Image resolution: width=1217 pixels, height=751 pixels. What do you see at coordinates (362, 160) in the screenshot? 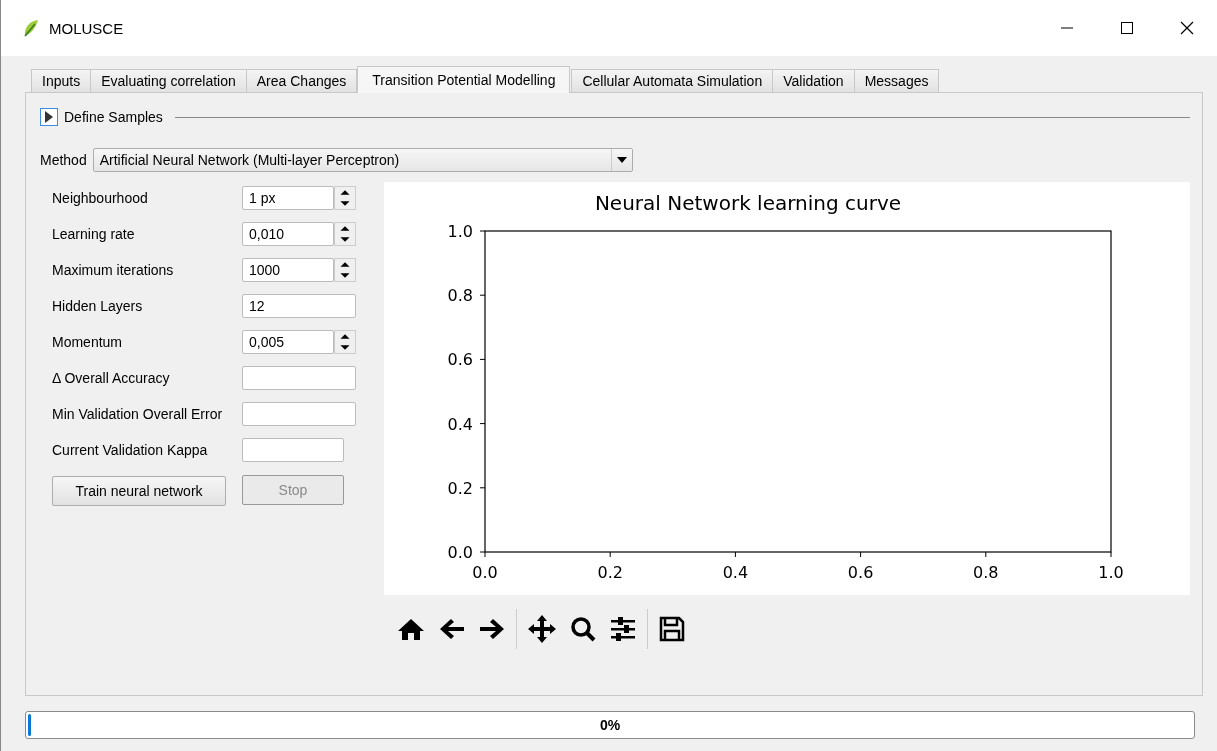
I see `method-dropdown: Artificial Neural Network (Multi-layer Perceptron)` at bounding box center [362, 160].